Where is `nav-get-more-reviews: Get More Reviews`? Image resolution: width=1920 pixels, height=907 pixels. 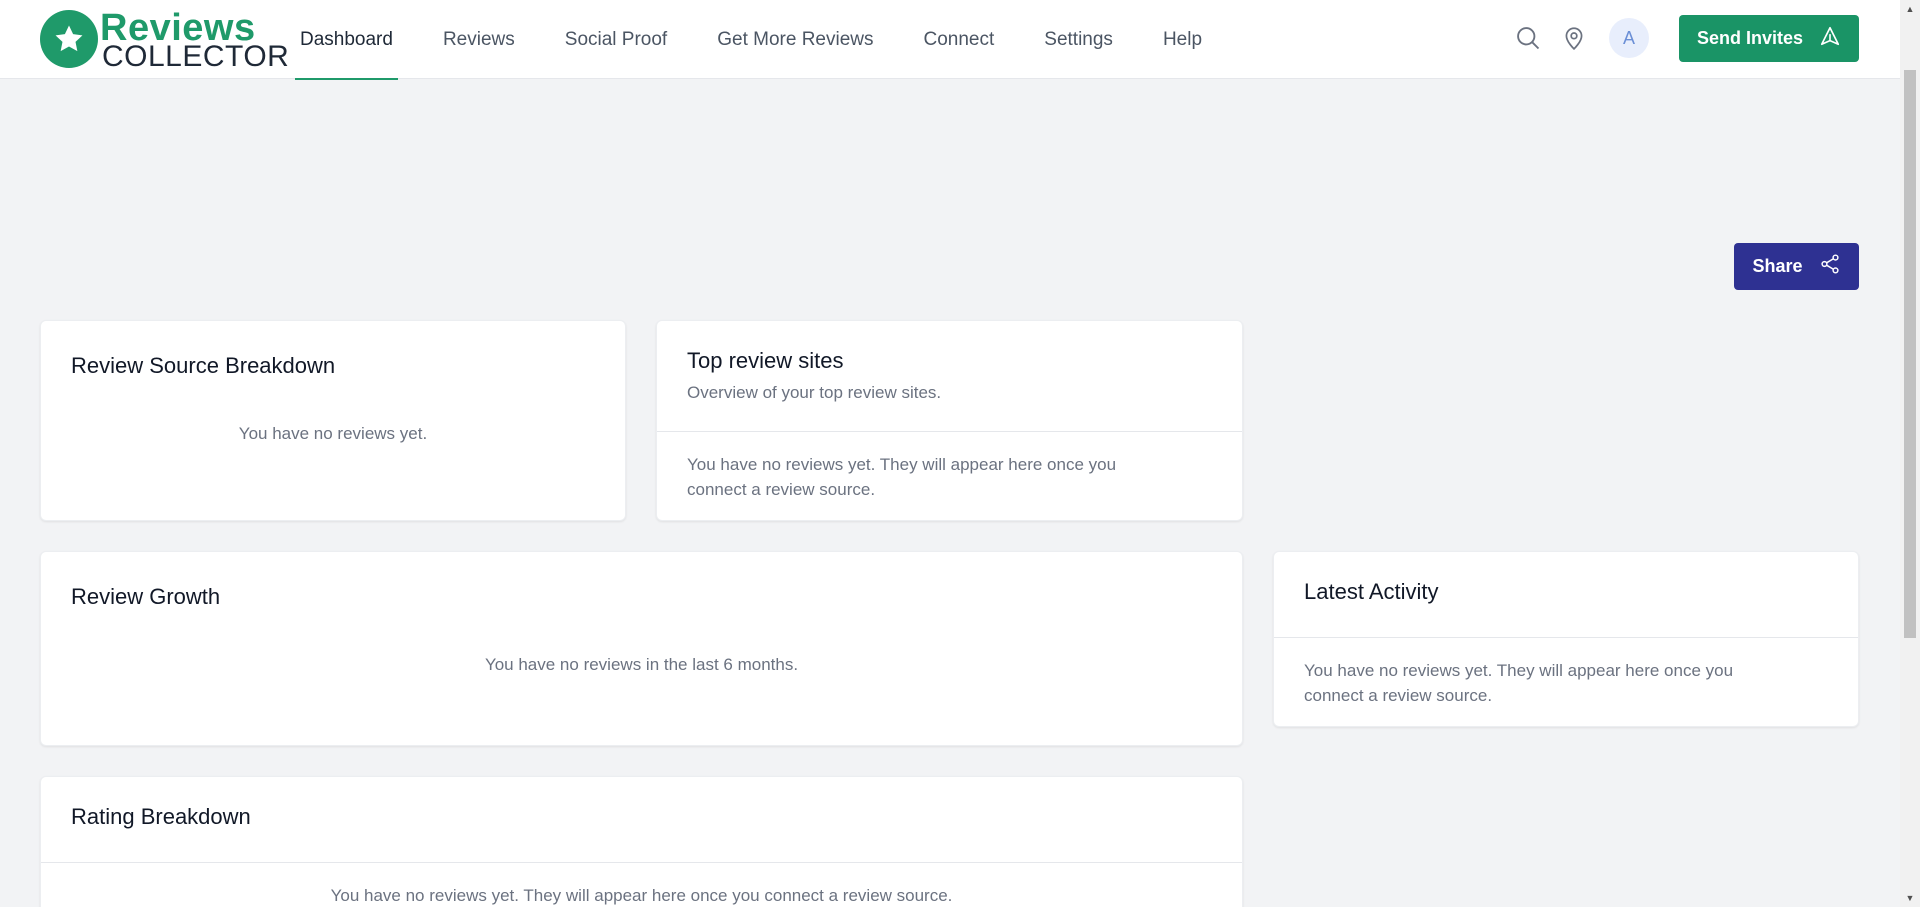
nav-get-more-reviews: Get More Reviews is located at coordinates (795, 39).